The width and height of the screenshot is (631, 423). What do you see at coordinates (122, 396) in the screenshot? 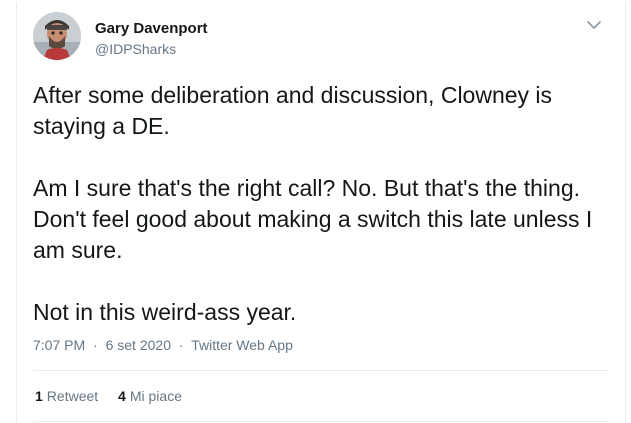
I see `likes-count: 4` at bounding box center [122, 396].